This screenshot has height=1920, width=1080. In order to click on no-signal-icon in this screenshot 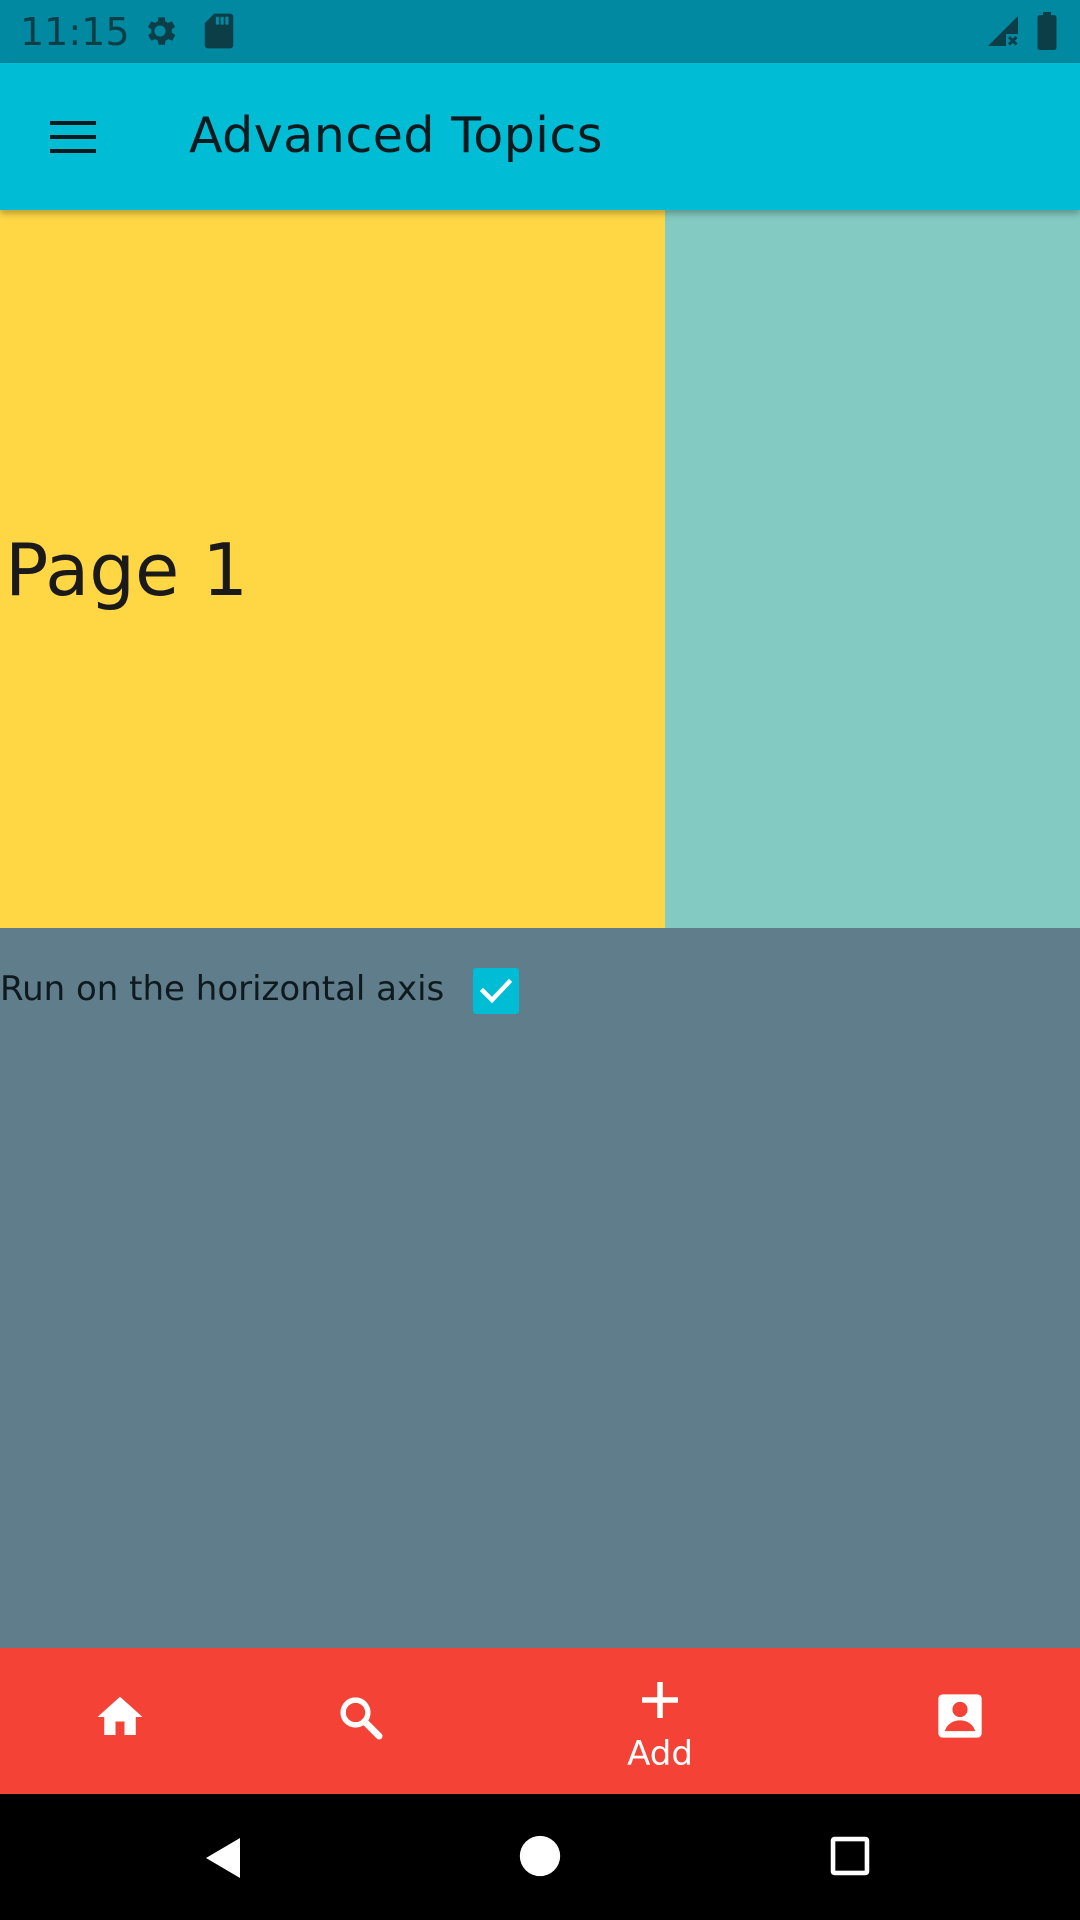, I will do `click(1003, 31)`.